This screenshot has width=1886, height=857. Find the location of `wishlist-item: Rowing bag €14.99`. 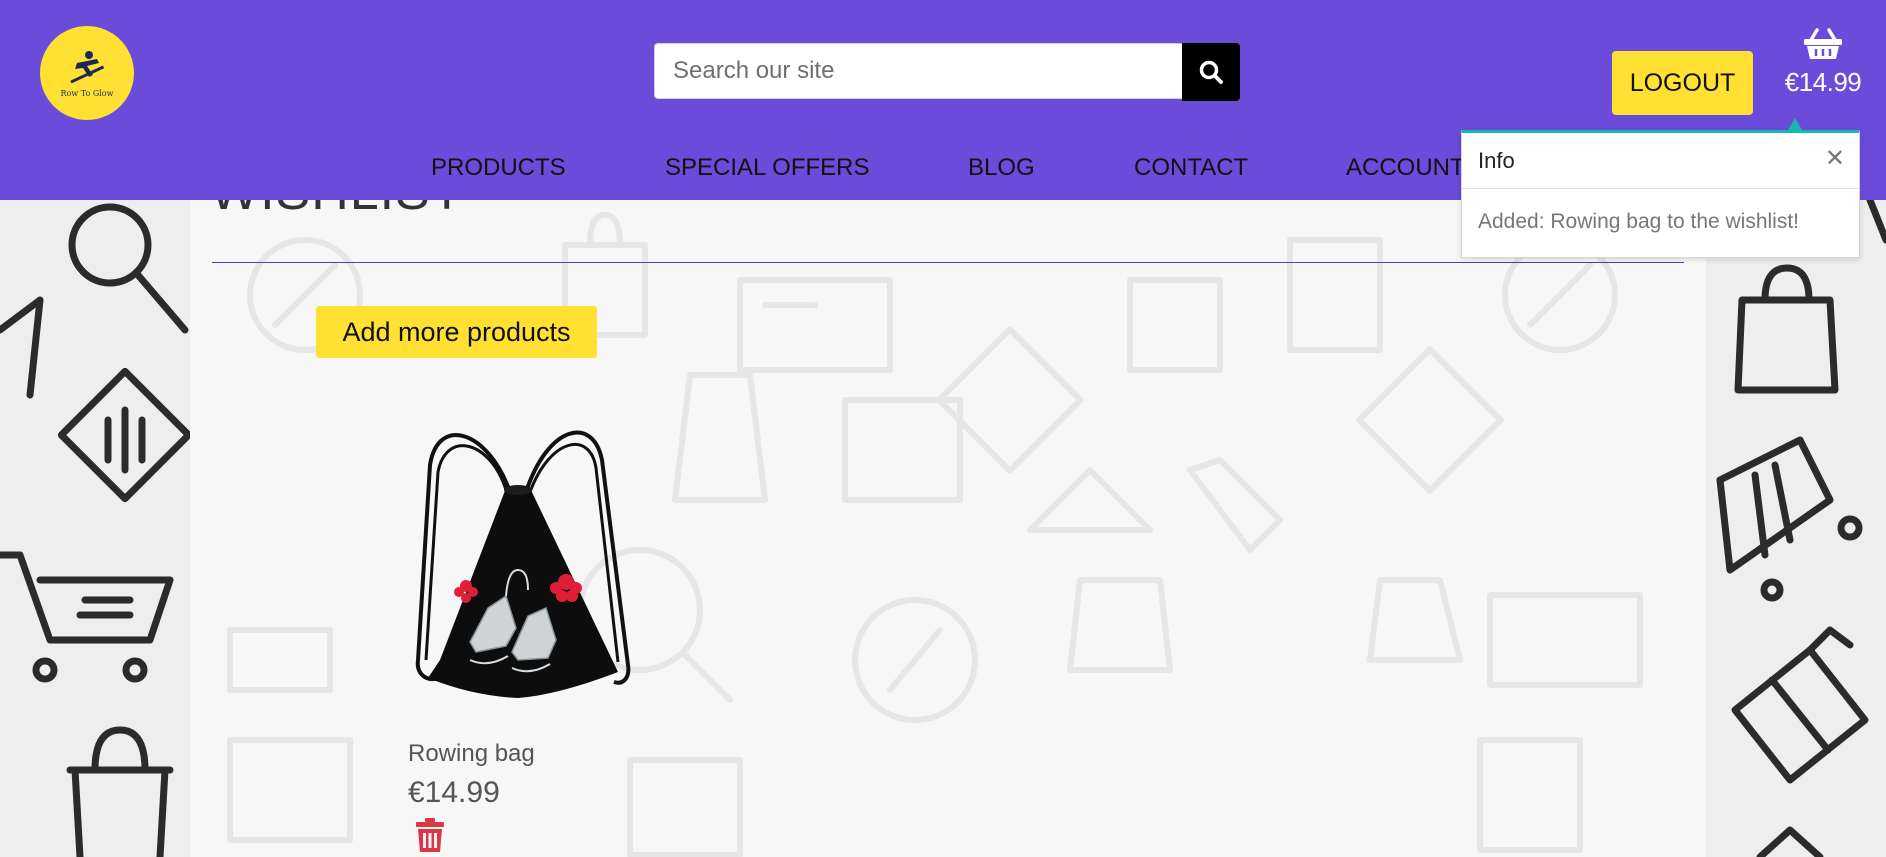

wishlist-item: Rowing bag €14.99 is located at coordinates (523, 638).